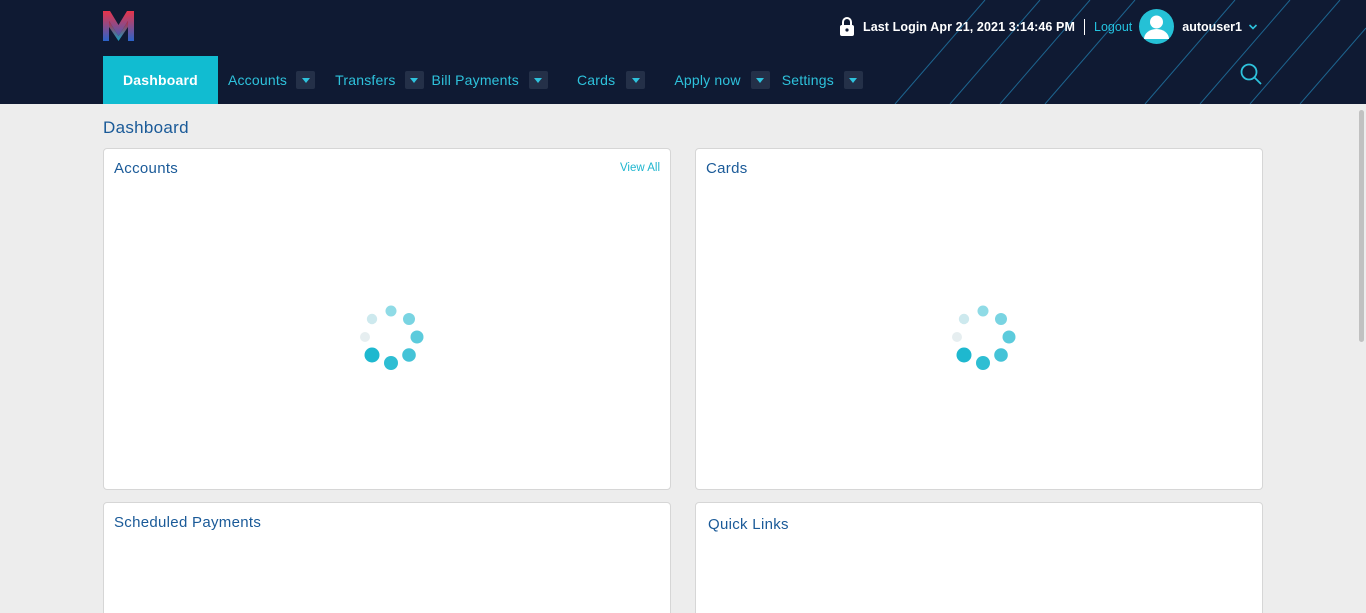 Image resolution: width=1366 pixels, height=613 pixels. Describe the element at coordinates (1251, 74) in the screenshot. I see `search-icon` at that location.